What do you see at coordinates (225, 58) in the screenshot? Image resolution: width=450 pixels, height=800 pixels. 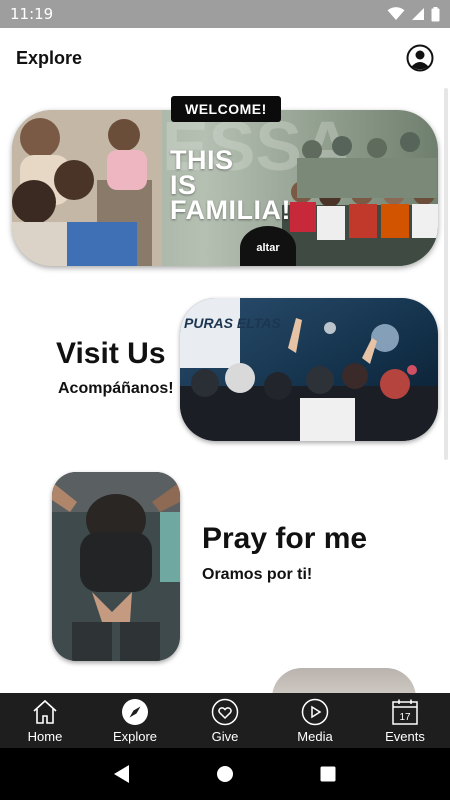 I see `app-header: Explore` at bounding box center [225, 58].